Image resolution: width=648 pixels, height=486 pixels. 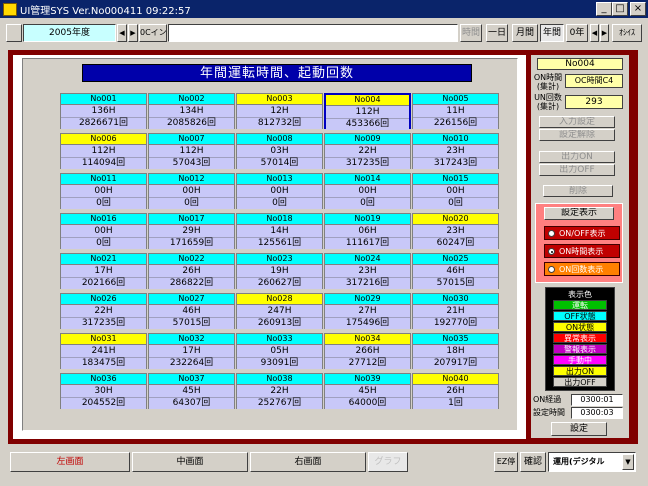 What do you see at coordinates (577, 135) in the screenshot?
I see `input-release-button: 設定解除` at bounding box center [577, 135].